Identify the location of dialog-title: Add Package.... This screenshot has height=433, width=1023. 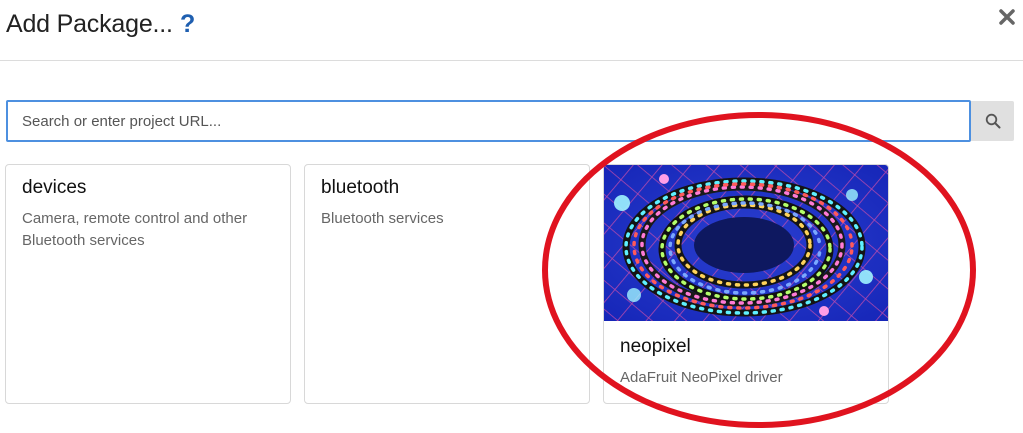
(89, 24).